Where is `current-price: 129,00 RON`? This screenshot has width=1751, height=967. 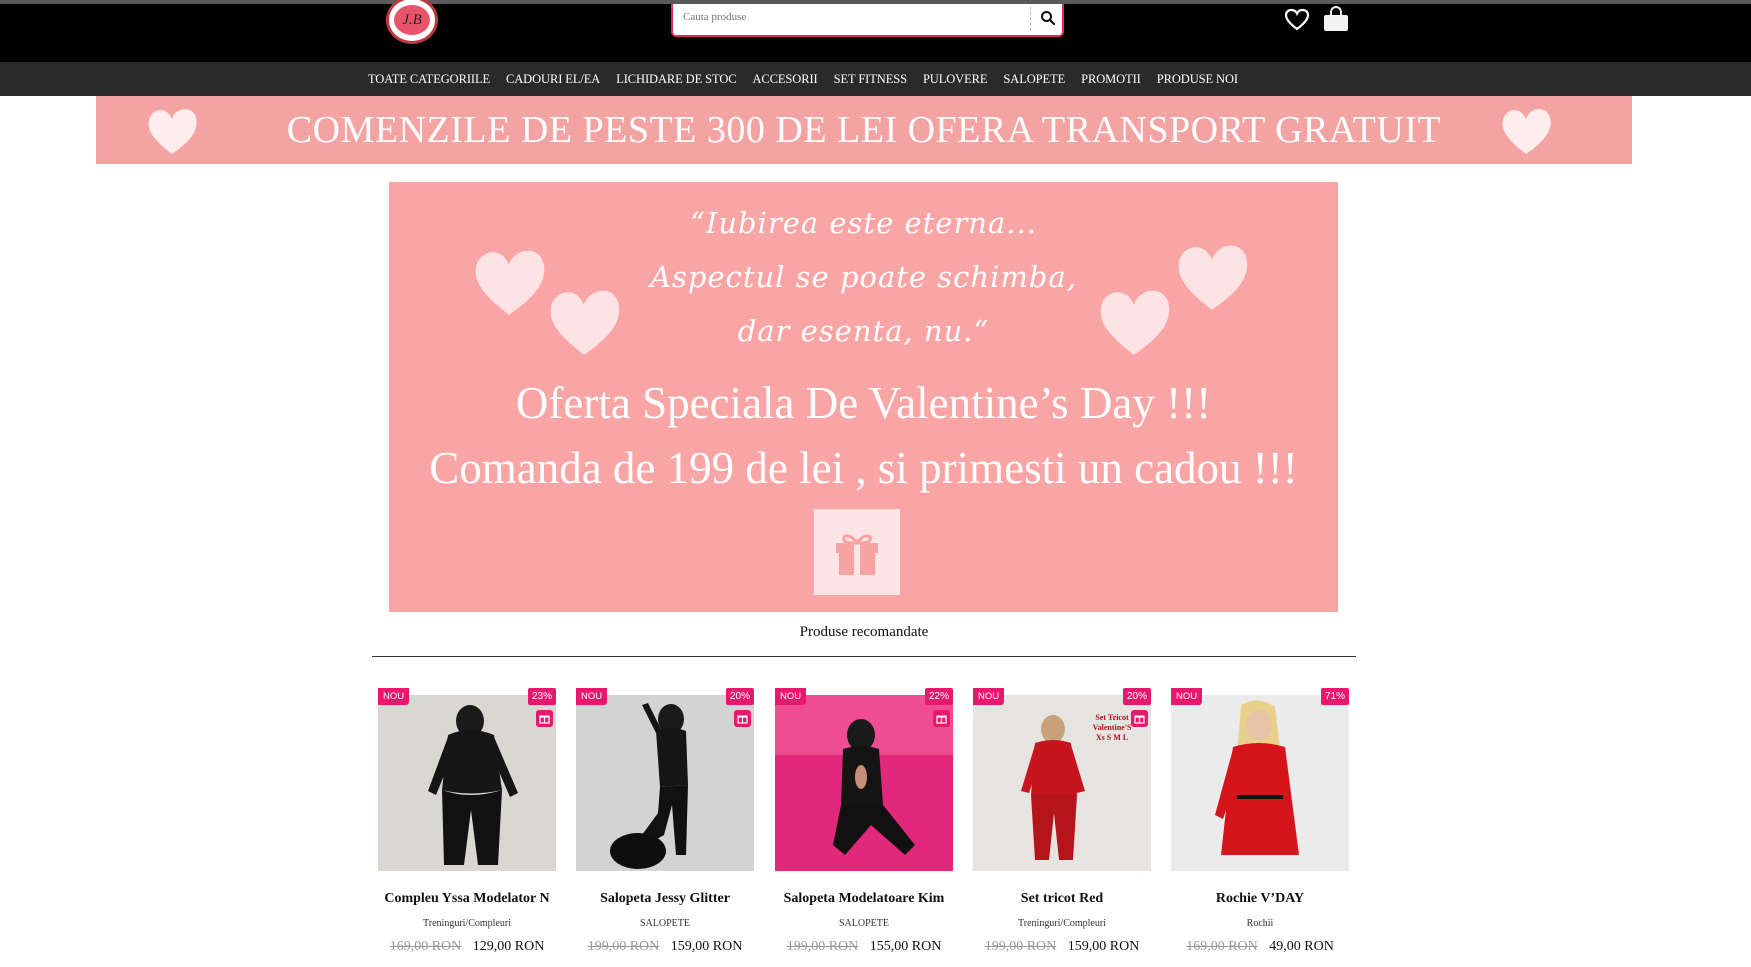 current-price: 129,00 RON is located at coordinates (508, 946).